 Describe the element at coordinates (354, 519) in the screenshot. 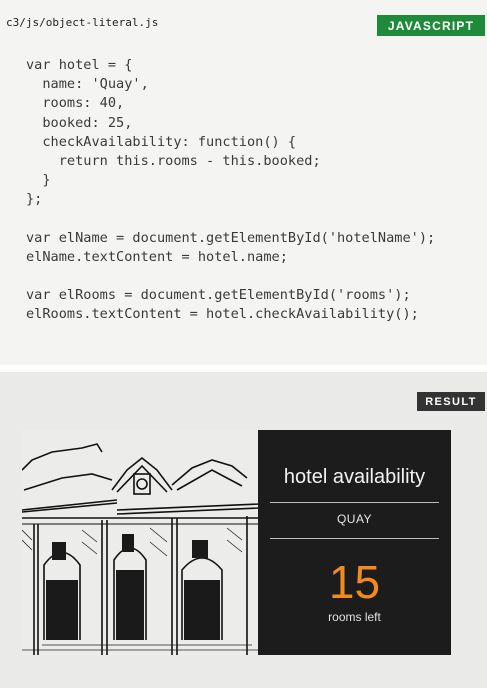

I see `hotel-name: QUAY` at that location.